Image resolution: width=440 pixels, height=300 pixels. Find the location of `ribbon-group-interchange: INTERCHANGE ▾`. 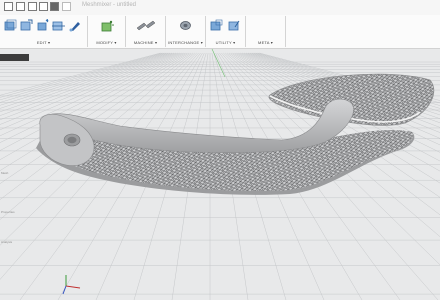

ribbon-group-interchange: INTERCHANGE ▾ is located at coordinates (186, 31).